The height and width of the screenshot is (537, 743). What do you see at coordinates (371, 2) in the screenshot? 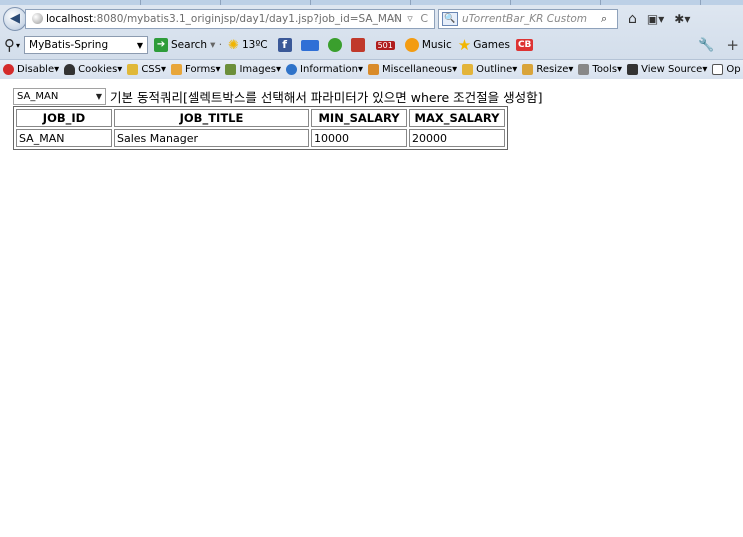
I see `tab-strip` at bounding box center [371, 2].